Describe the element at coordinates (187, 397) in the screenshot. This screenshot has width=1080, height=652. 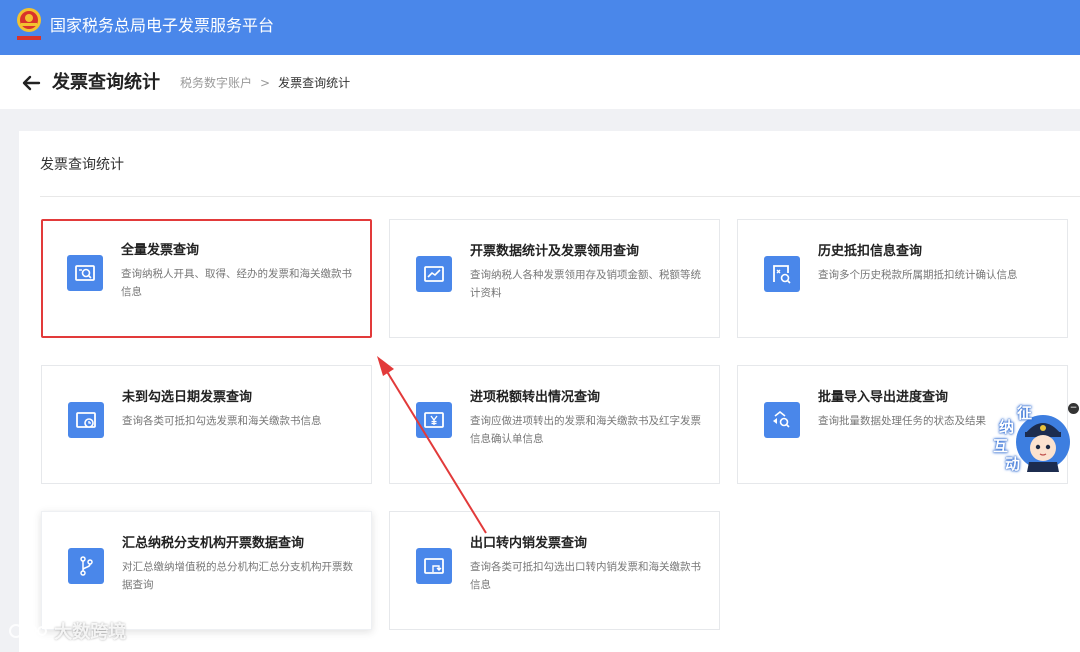
I see `card-title: 未到勾选日期发票查询` at that location.